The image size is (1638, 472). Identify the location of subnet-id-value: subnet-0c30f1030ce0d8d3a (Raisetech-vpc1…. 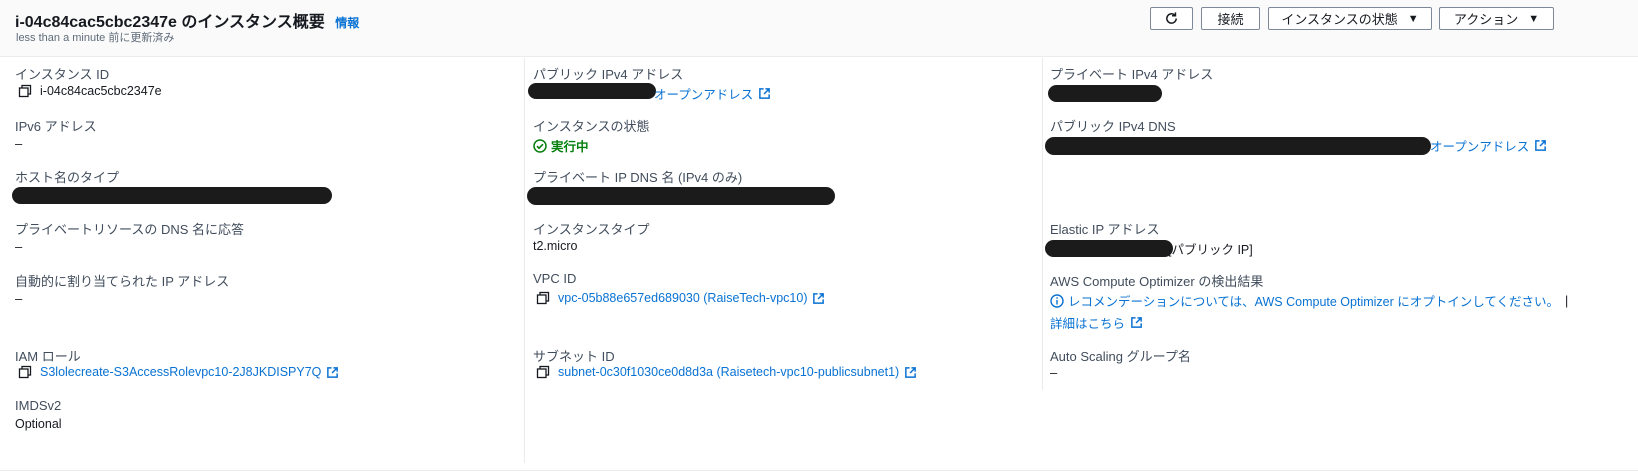
(726, 372).